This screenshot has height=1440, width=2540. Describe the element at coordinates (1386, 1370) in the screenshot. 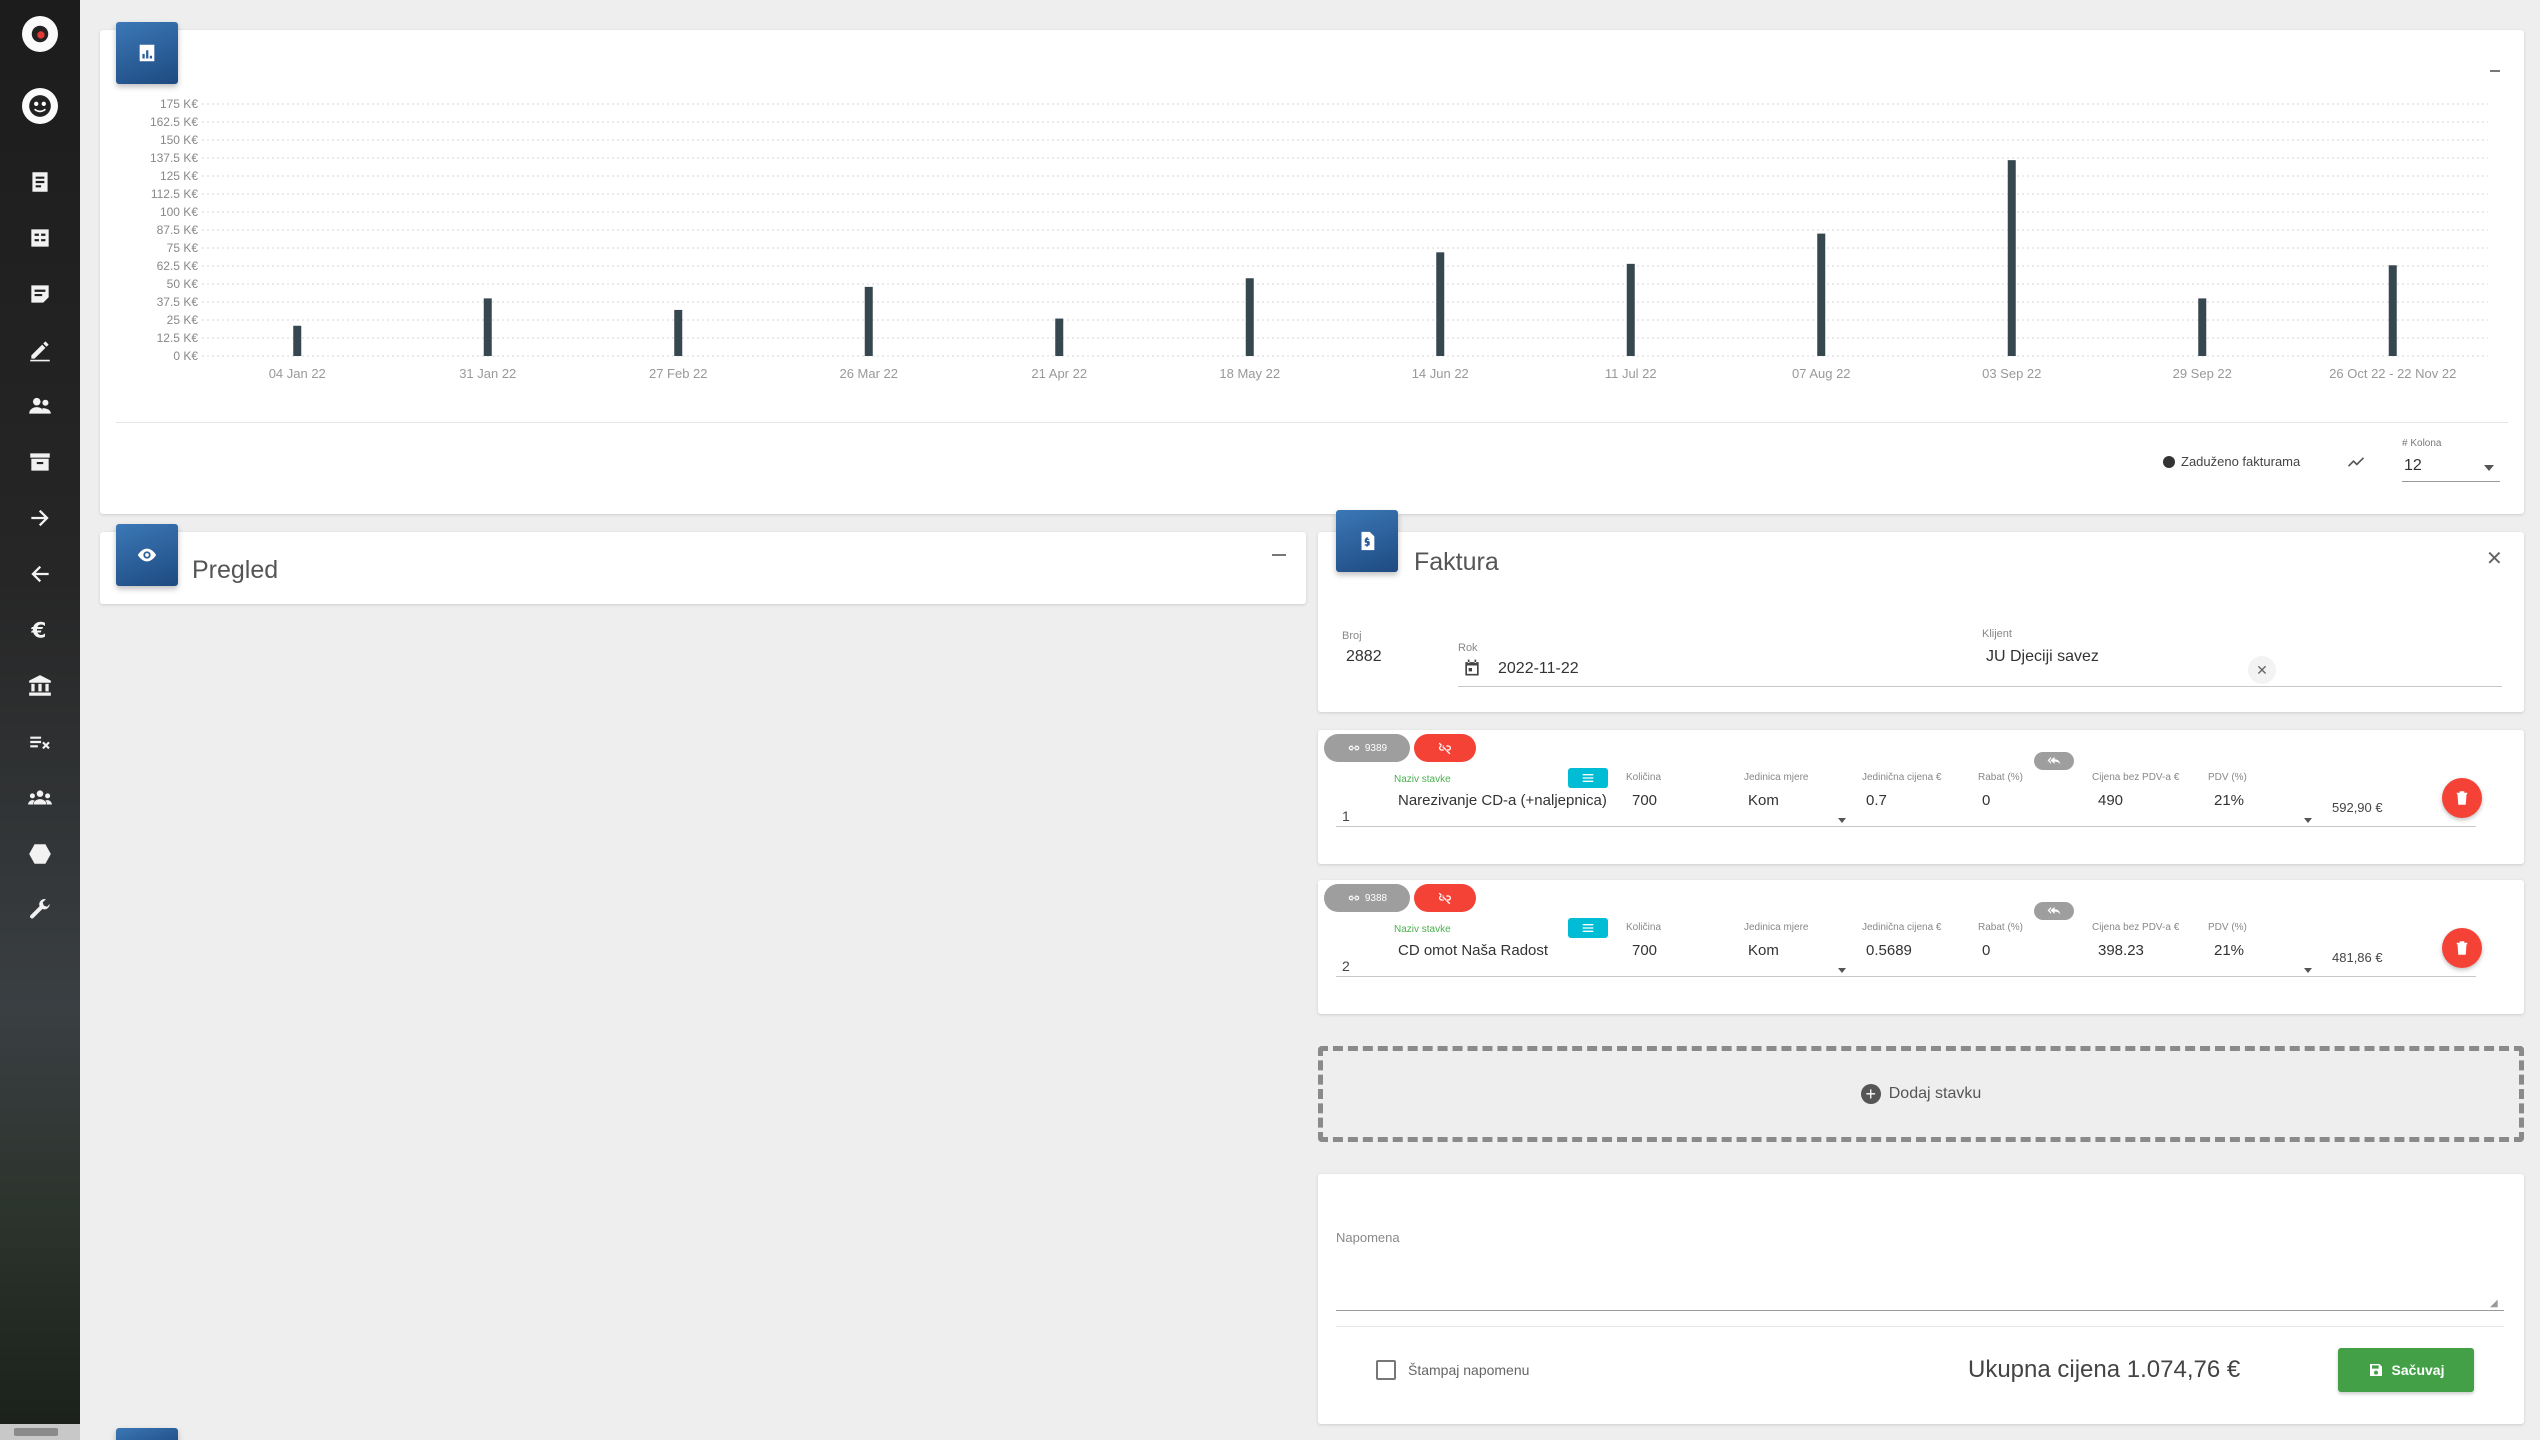

I see `stampaj-checkbox` at that location.